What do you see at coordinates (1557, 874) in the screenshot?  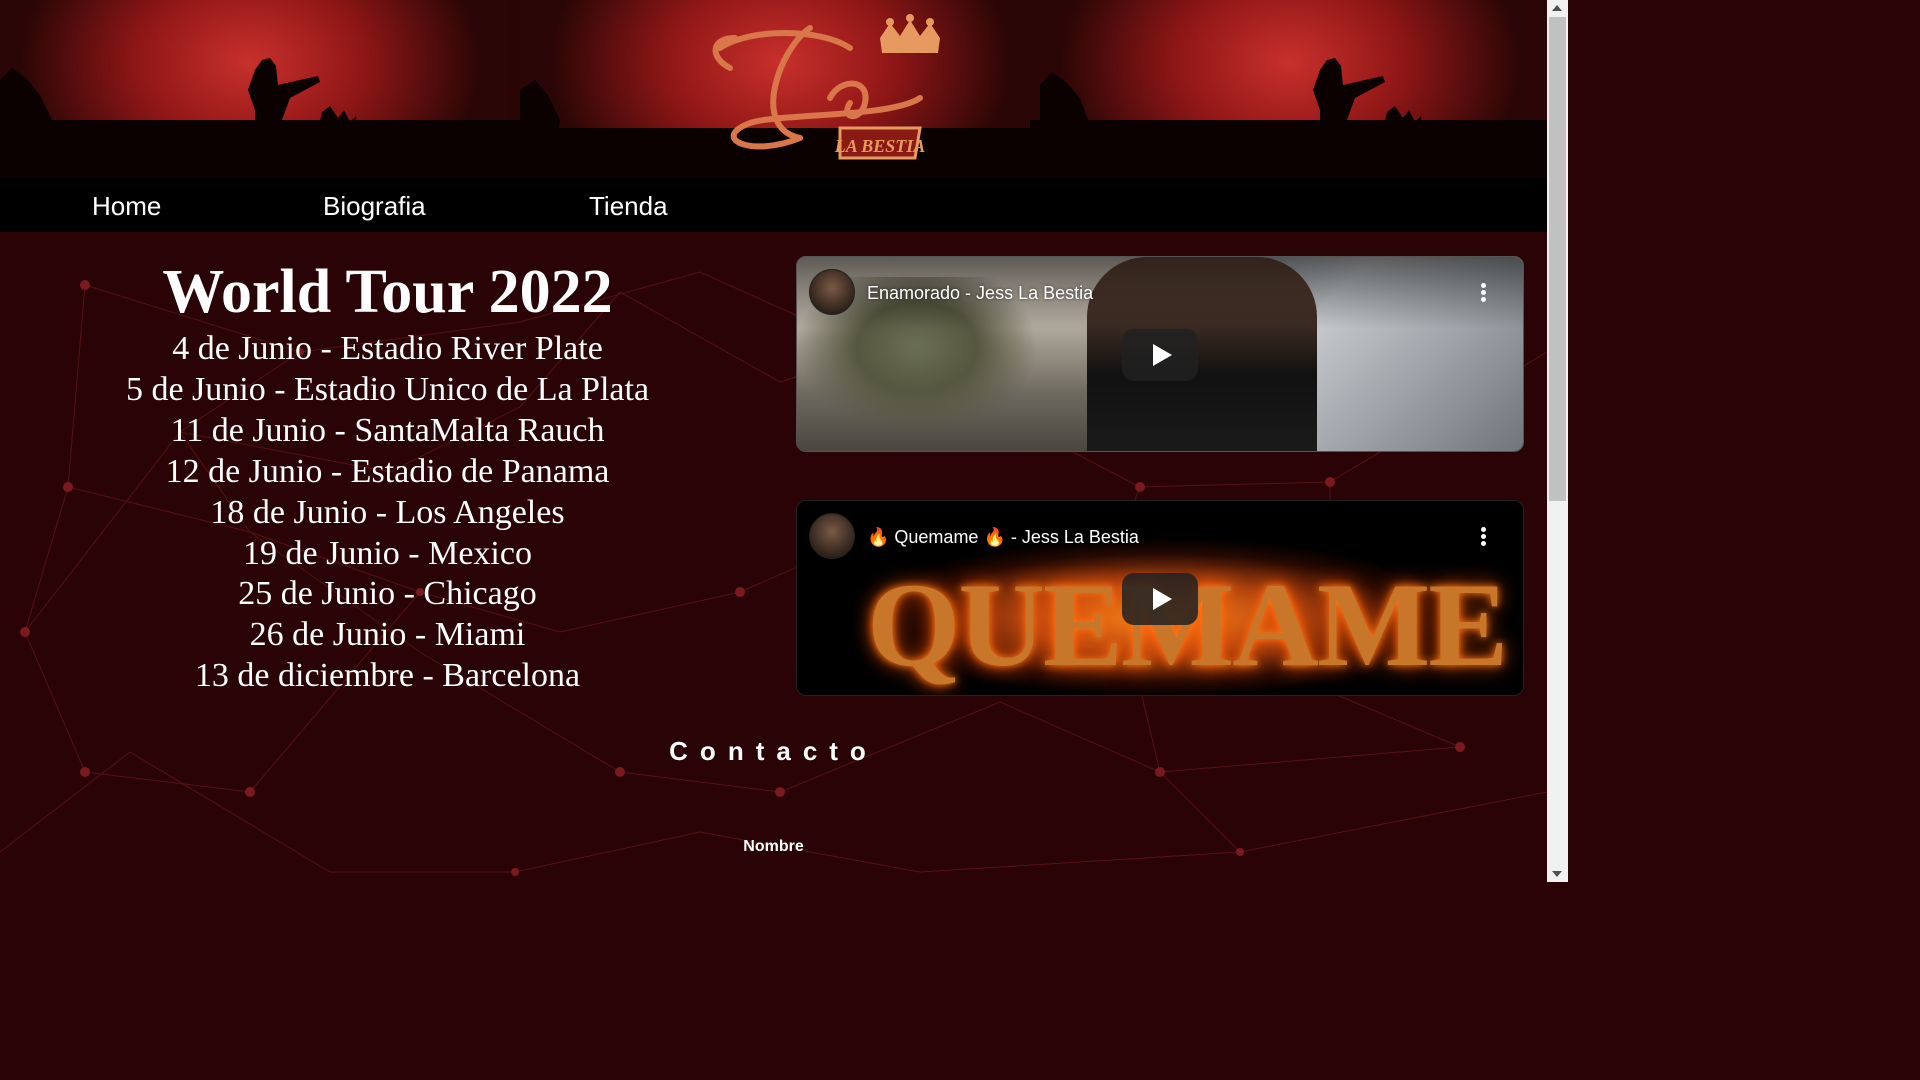 I see `scroll-down-icon` at bounding box center [1557, 874].